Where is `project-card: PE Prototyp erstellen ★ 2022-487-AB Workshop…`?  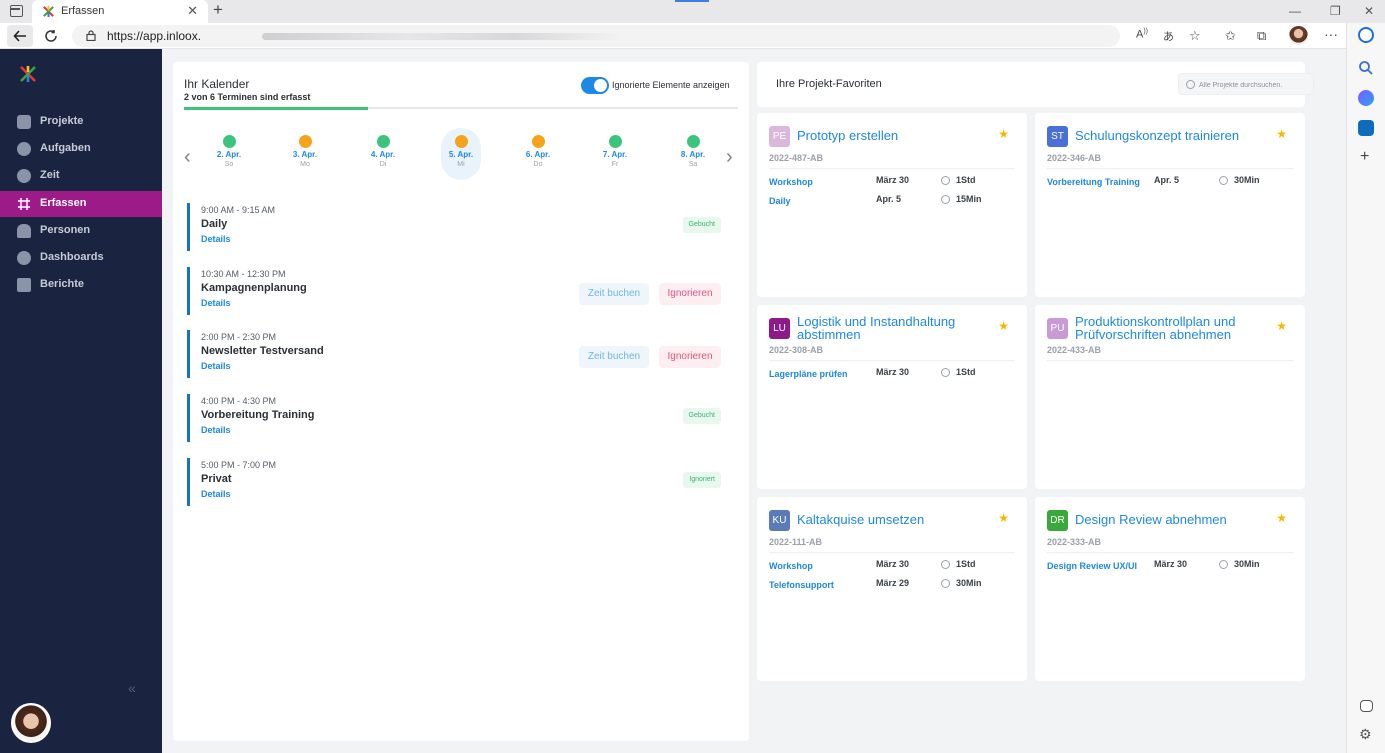
project-card: PE Prototyp erstellen ★ 2022-487-AB Workshop… is located at coordinates (892, 205).